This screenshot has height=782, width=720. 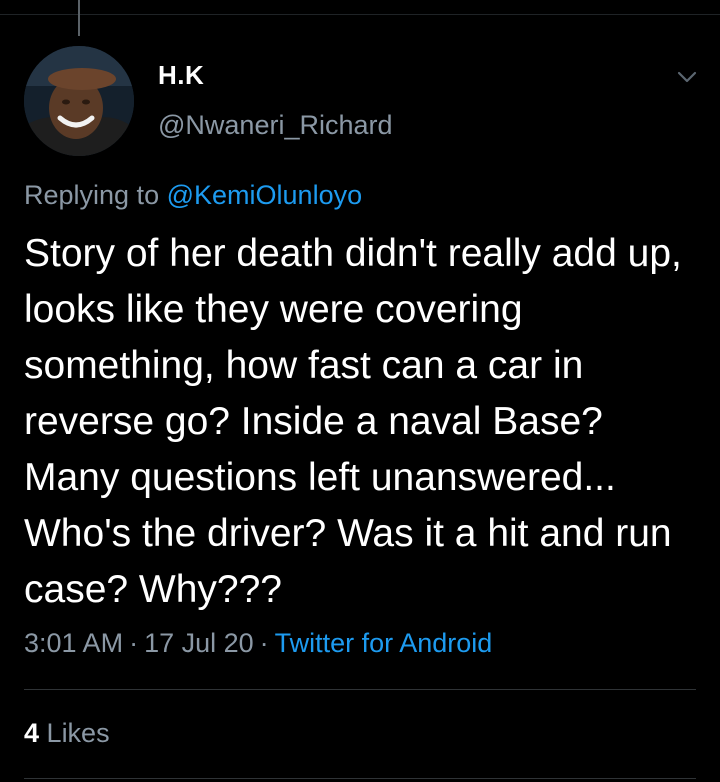 I want to click on tweet-date: 17 Jul 20, so click(x=199, y=643).